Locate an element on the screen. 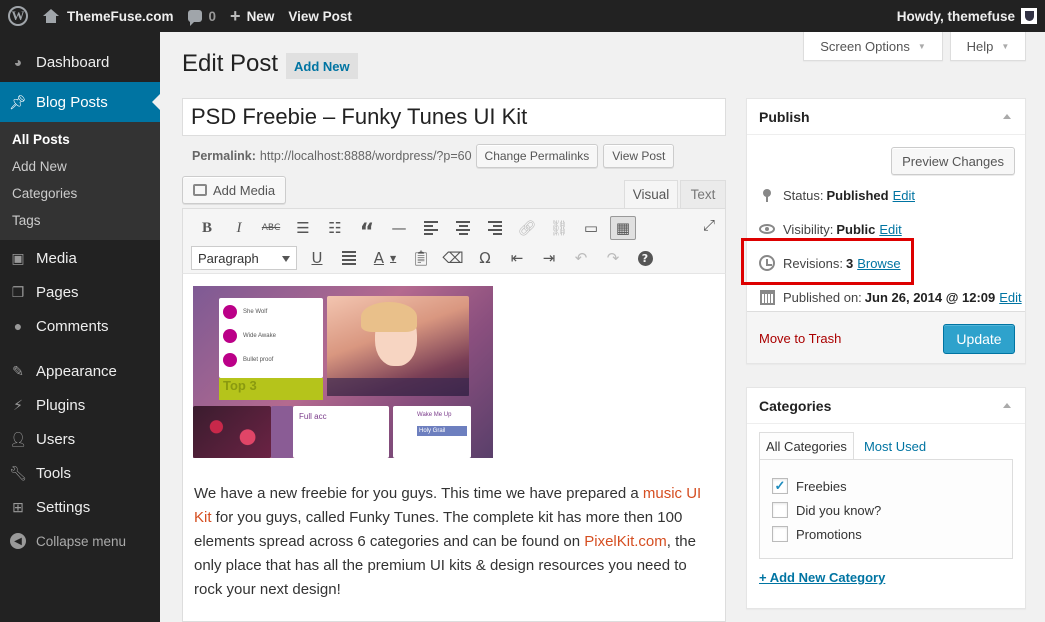  category-freebies: ✓ Freebies is located at coordinates (809, 486).